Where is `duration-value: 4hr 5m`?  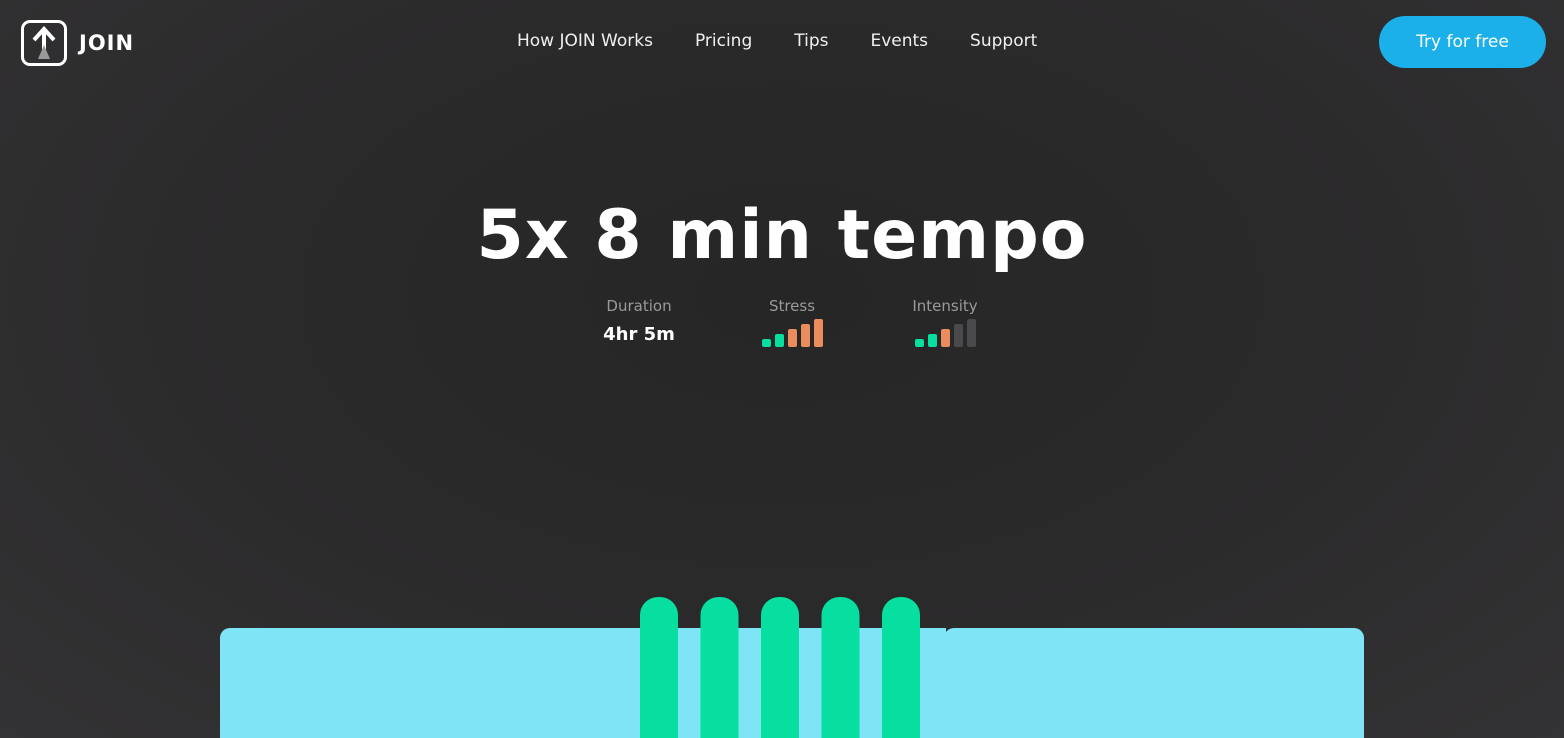
duration-value: 4hr 5m is located at coordinates (639, 334).